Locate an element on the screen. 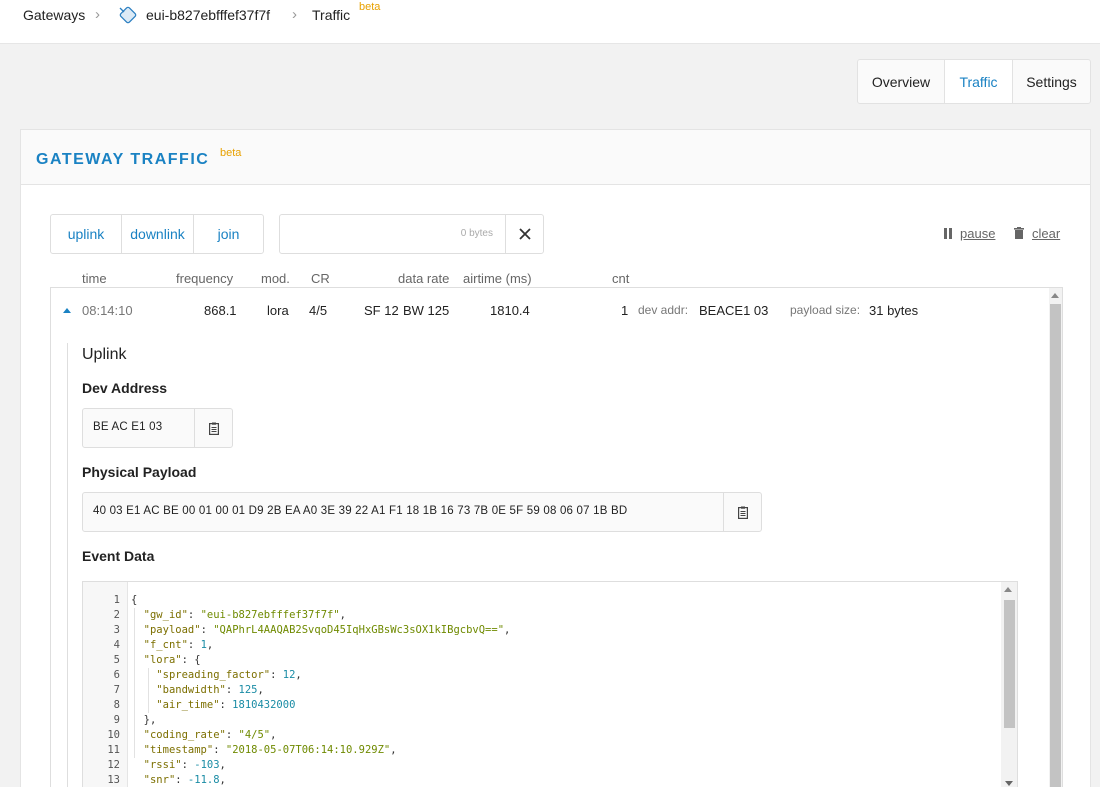  line-number: 4 is located at coordinates (116, 645).